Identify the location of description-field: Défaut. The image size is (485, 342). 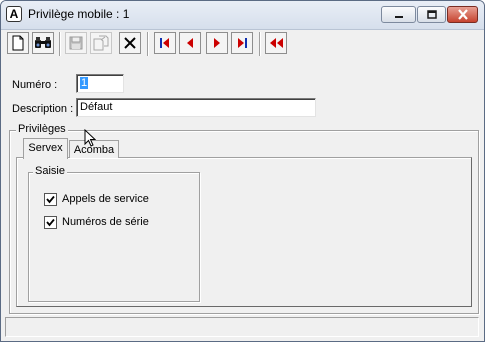
(196, 107).